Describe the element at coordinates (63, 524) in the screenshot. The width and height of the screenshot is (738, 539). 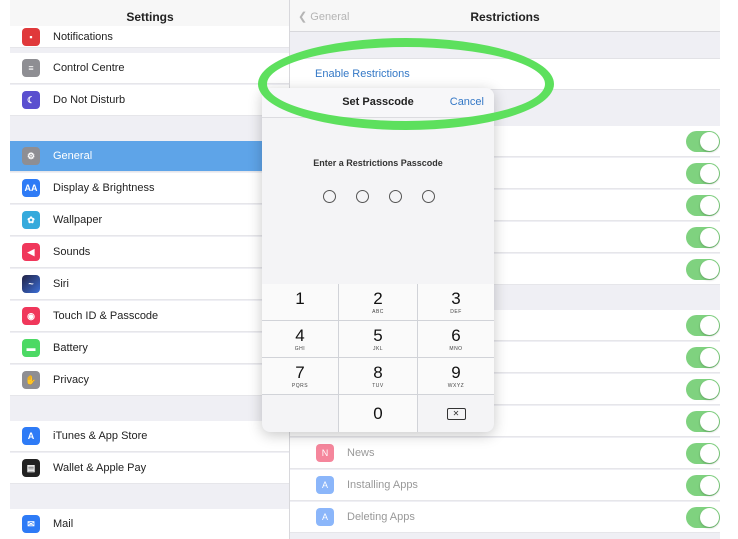
I see `sidebar-item-label: Mail` at that location.